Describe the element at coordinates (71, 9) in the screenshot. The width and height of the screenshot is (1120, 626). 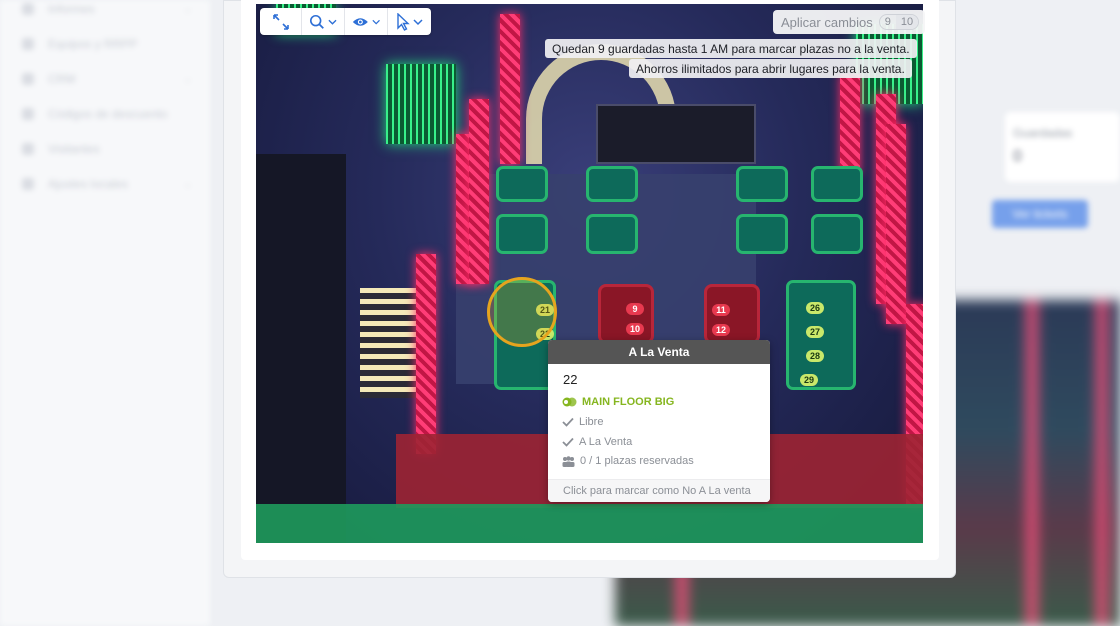
I see `sidebar-item-label: Informes` at that location.